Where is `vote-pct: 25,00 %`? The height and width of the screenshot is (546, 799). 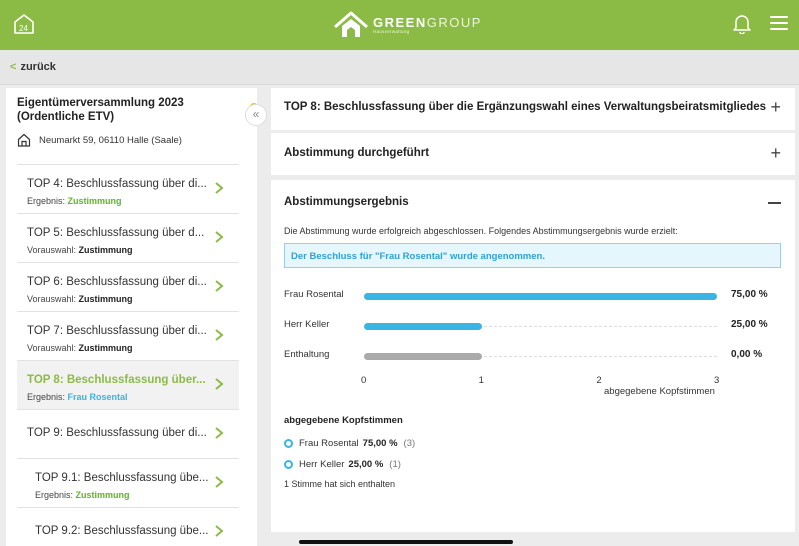 vote-pct: 25,00 % is located at coordinates (366, 464).